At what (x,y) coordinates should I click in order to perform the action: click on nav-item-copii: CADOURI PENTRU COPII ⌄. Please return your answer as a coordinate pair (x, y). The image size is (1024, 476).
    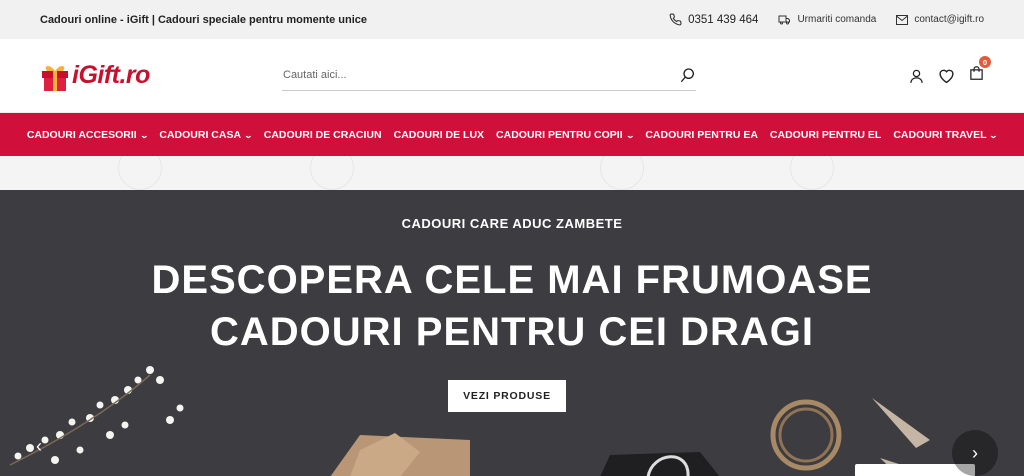
    Looking at the image, I should click on (564, 135).